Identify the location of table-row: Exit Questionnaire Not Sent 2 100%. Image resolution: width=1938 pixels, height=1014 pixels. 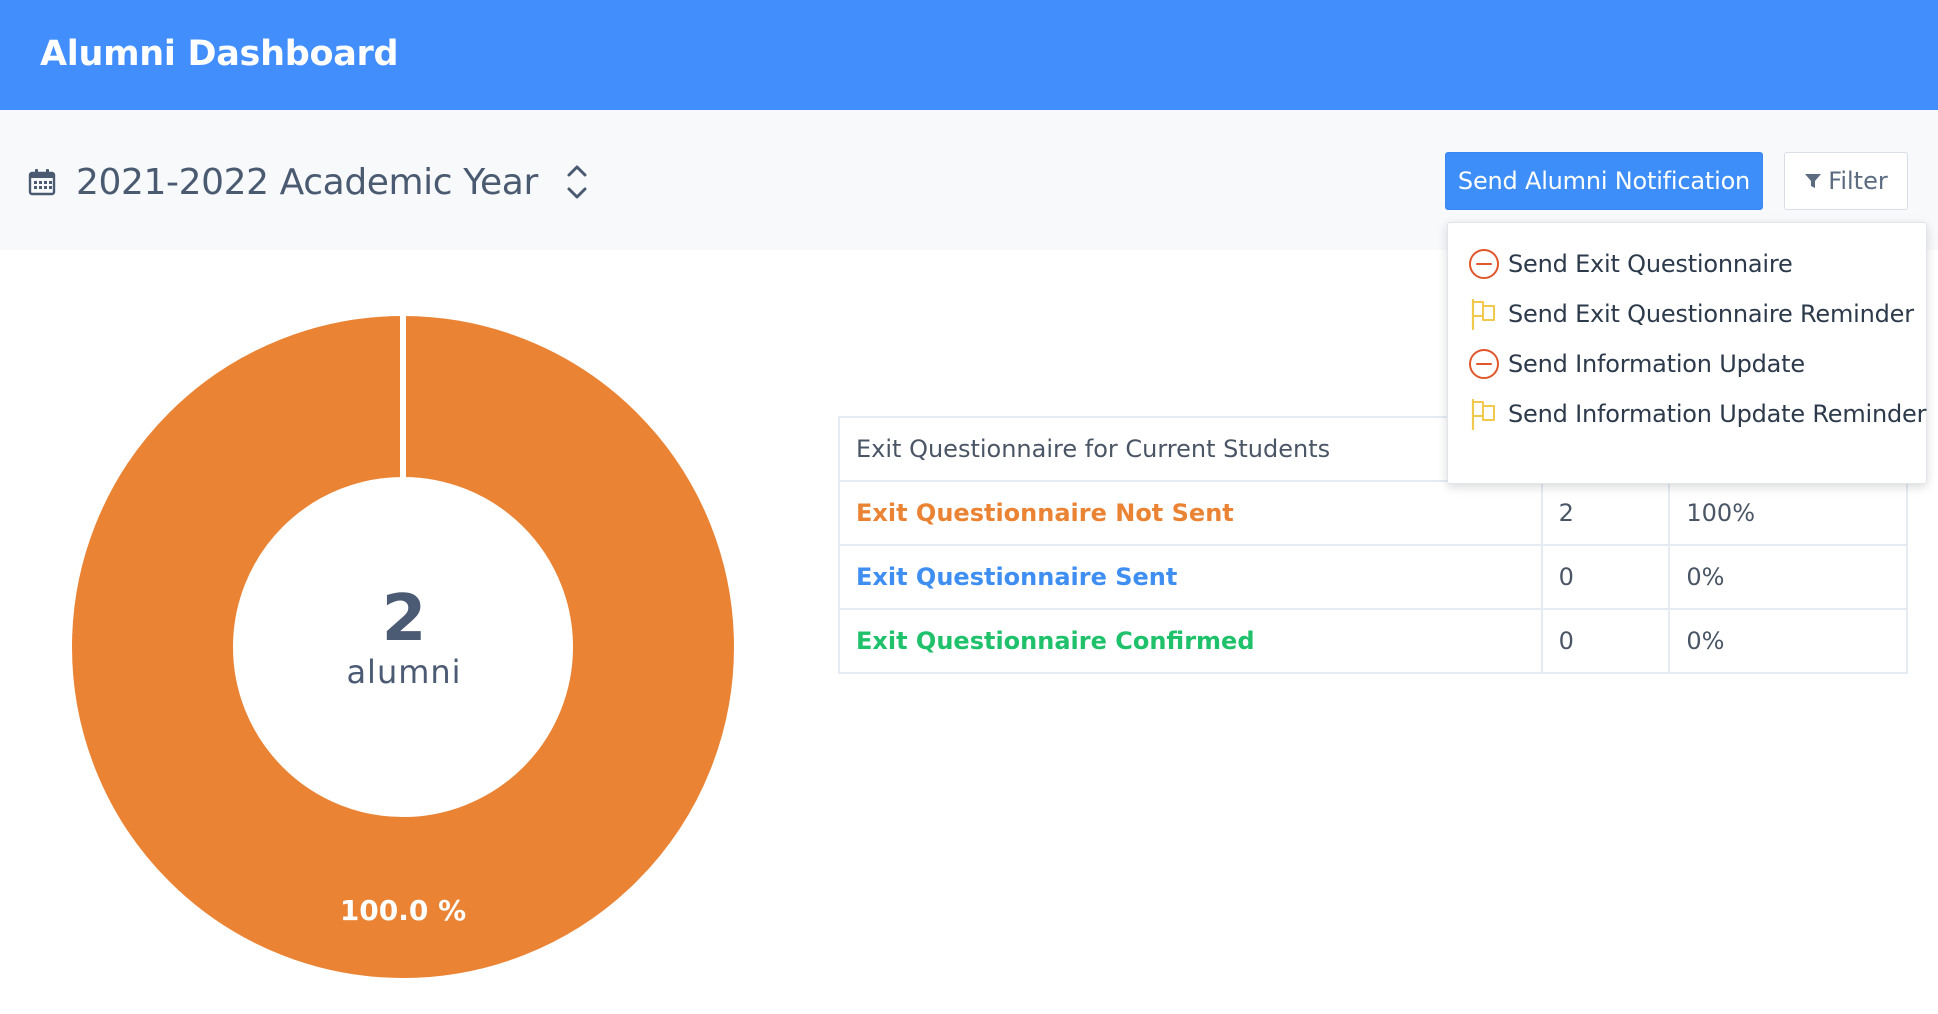
(1373, 513).